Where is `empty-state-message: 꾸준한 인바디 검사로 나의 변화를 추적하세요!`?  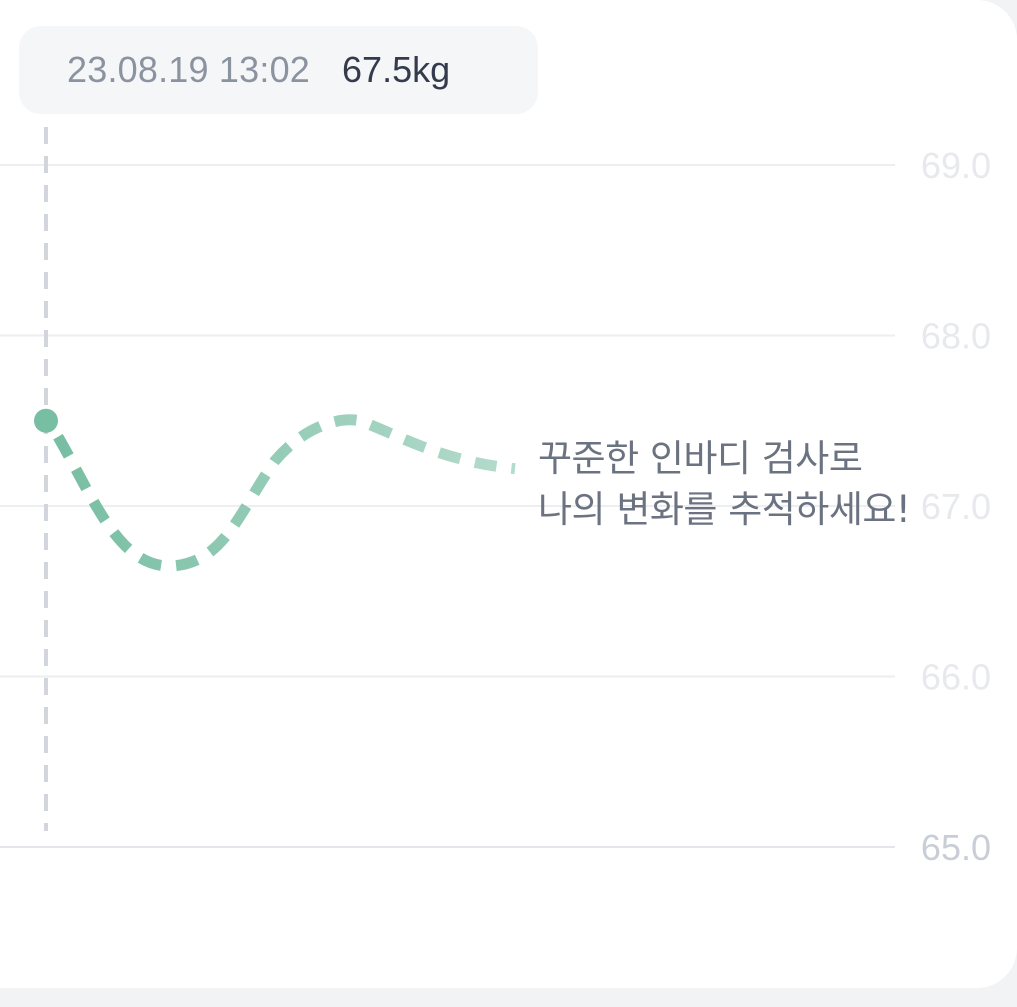
empty-state-message: 꾸준한 인바디 검사로 나의 변화를 추적하세요! is located at coordinates (724, 484).